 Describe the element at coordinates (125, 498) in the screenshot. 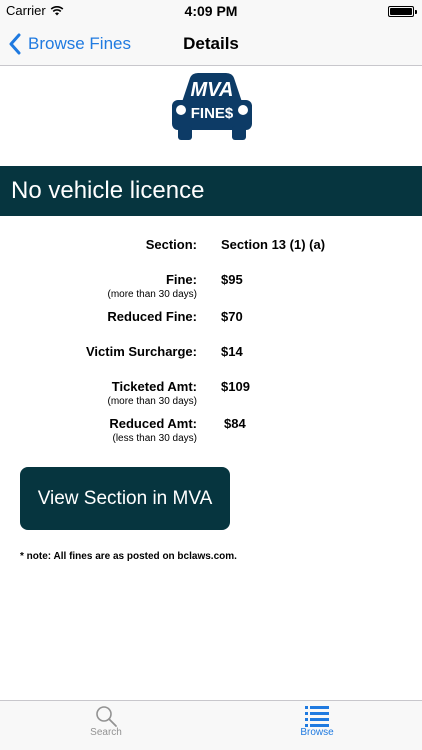

I see `view-section-button: View Section in MVA` at that location.